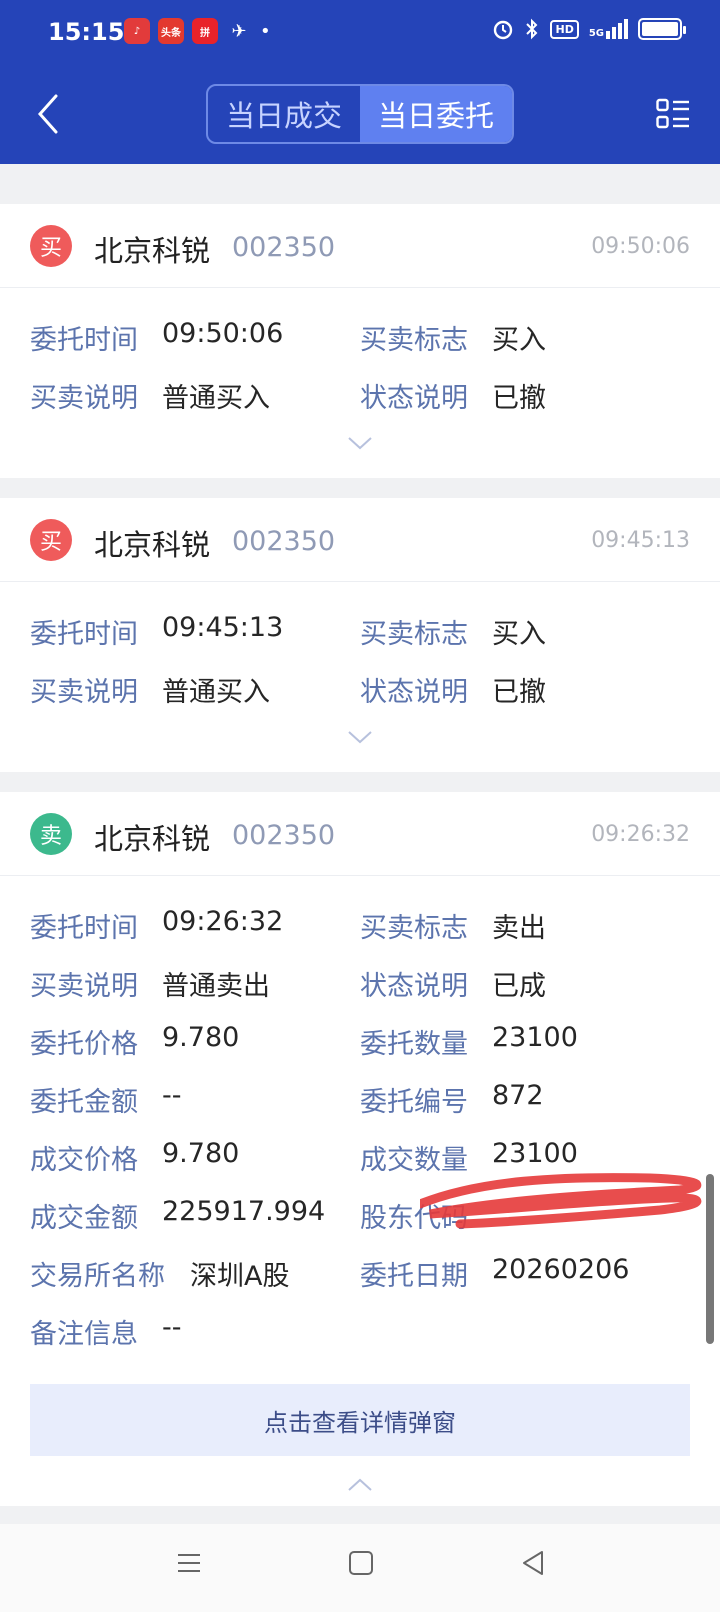  Describe the element at coordinates (360, 1420) in the screenshot. I see `view-details-button: 点击查看详情弹窗` at that location.